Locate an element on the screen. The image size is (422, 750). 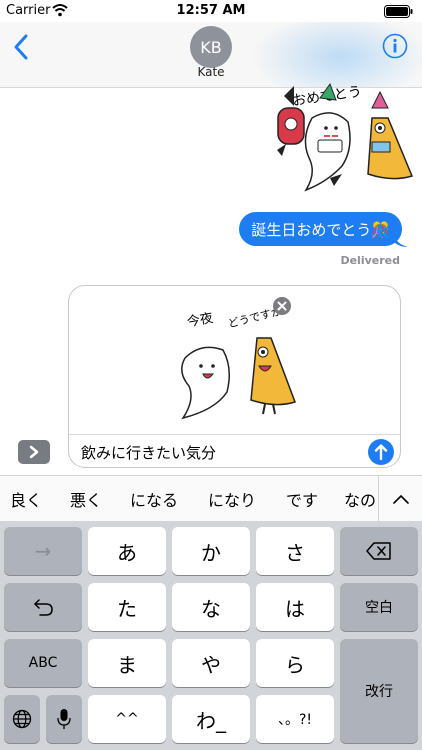
avatar-initials: KB is located at coordinates (211, 47).